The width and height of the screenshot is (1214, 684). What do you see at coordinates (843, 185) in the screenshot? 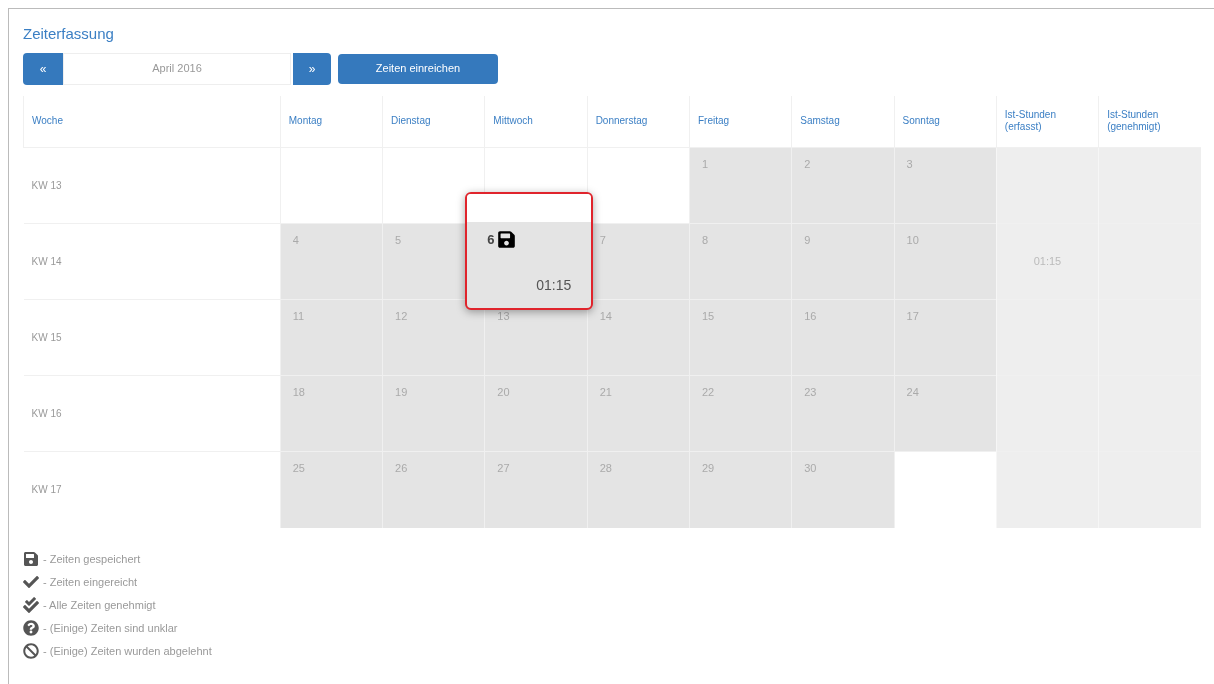
I see `day-cell: 2` at bounding box center [843, 185].